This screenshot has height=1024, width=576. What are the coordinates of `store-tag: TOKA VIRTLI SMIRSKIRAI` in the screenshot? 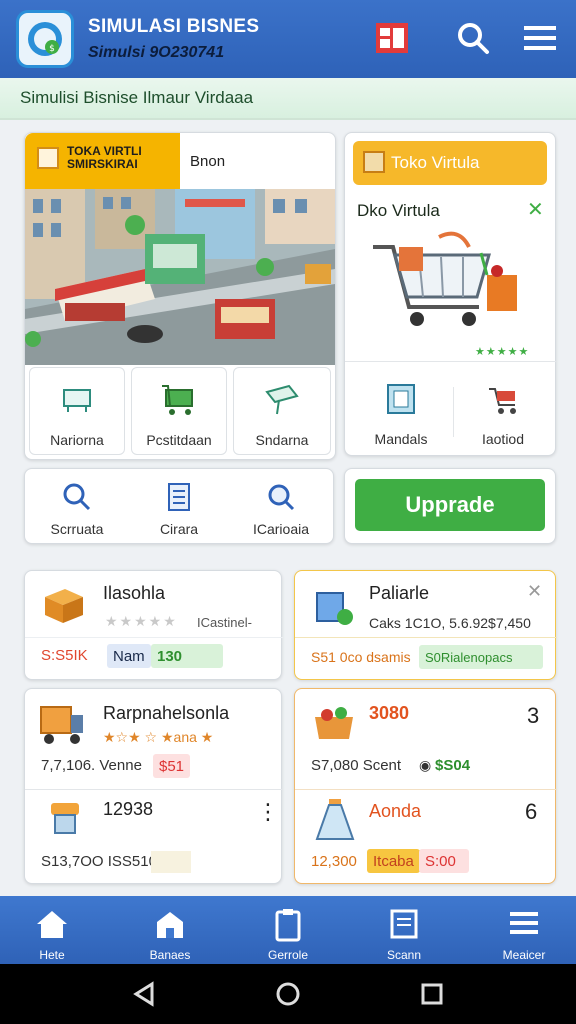 It's located at (102, 161).